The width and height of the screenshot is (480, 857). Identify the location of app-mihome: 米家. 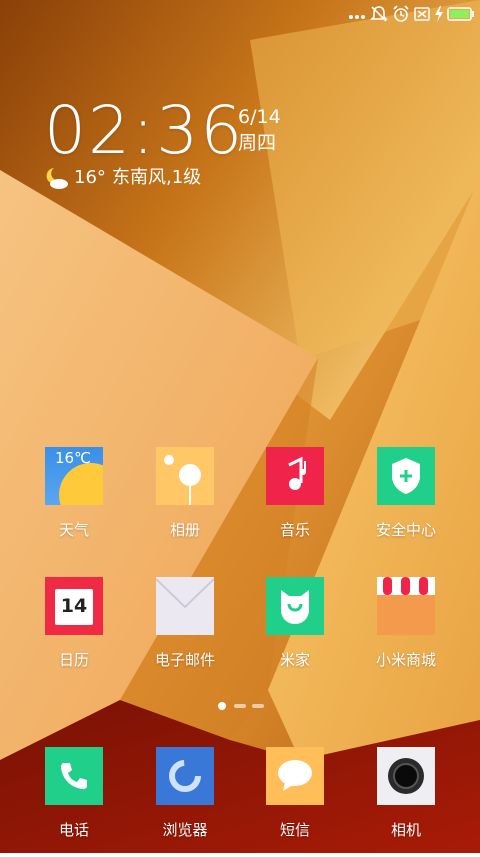
(295, 632).